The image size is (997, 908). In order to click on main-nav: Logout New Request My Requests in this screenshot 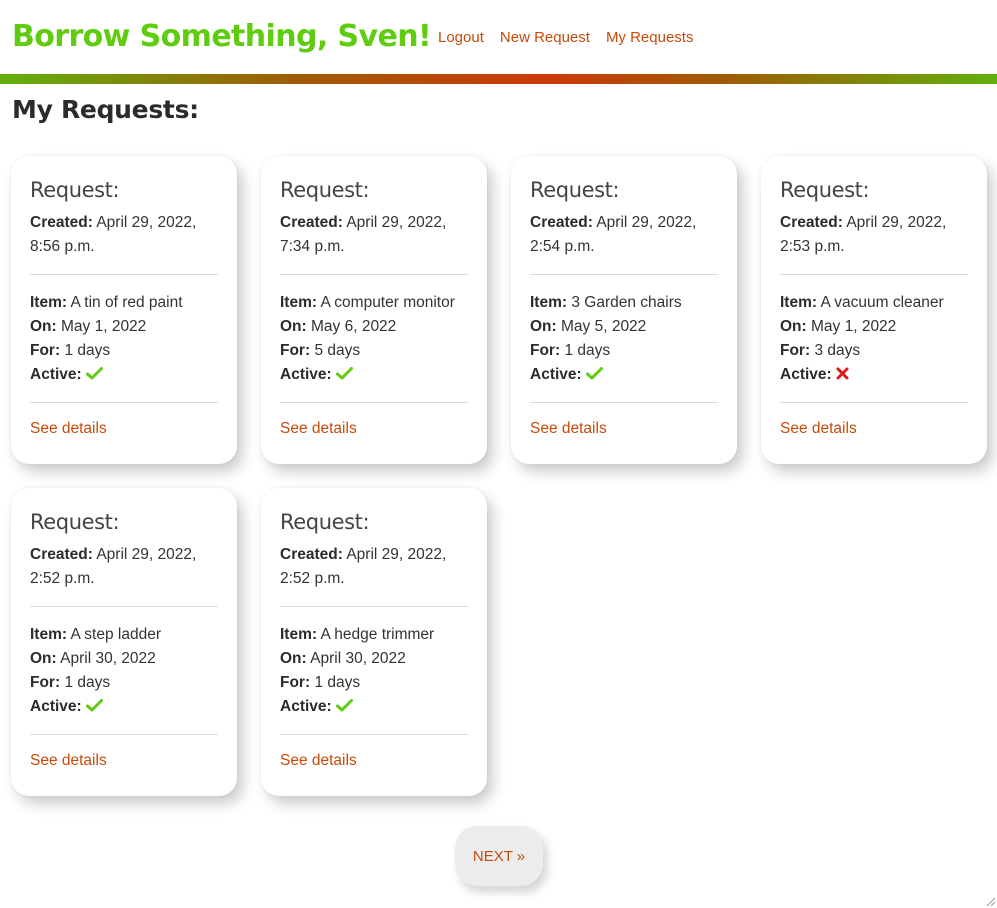, I will do `click(565, 37)`.